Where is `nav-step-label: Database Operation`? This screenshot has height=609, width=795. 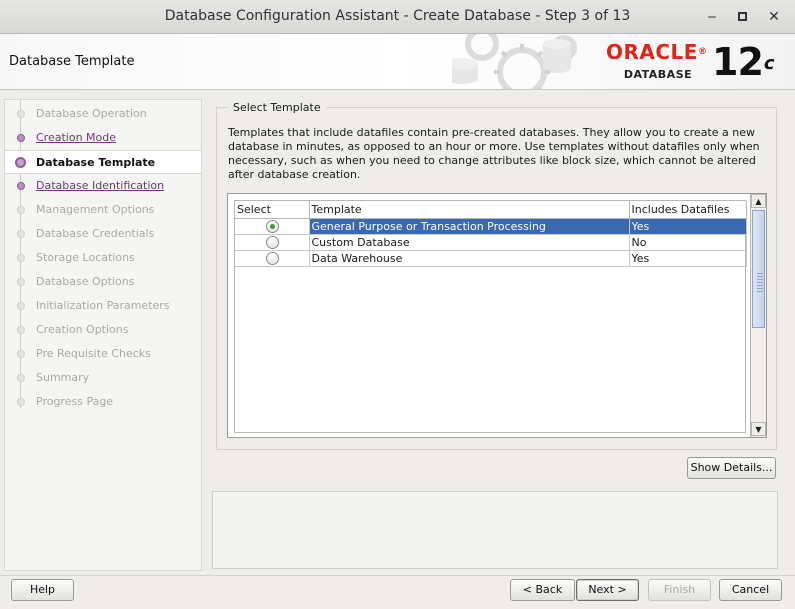
nav-step-label: Database Operation is located at coordinates (91, 113).